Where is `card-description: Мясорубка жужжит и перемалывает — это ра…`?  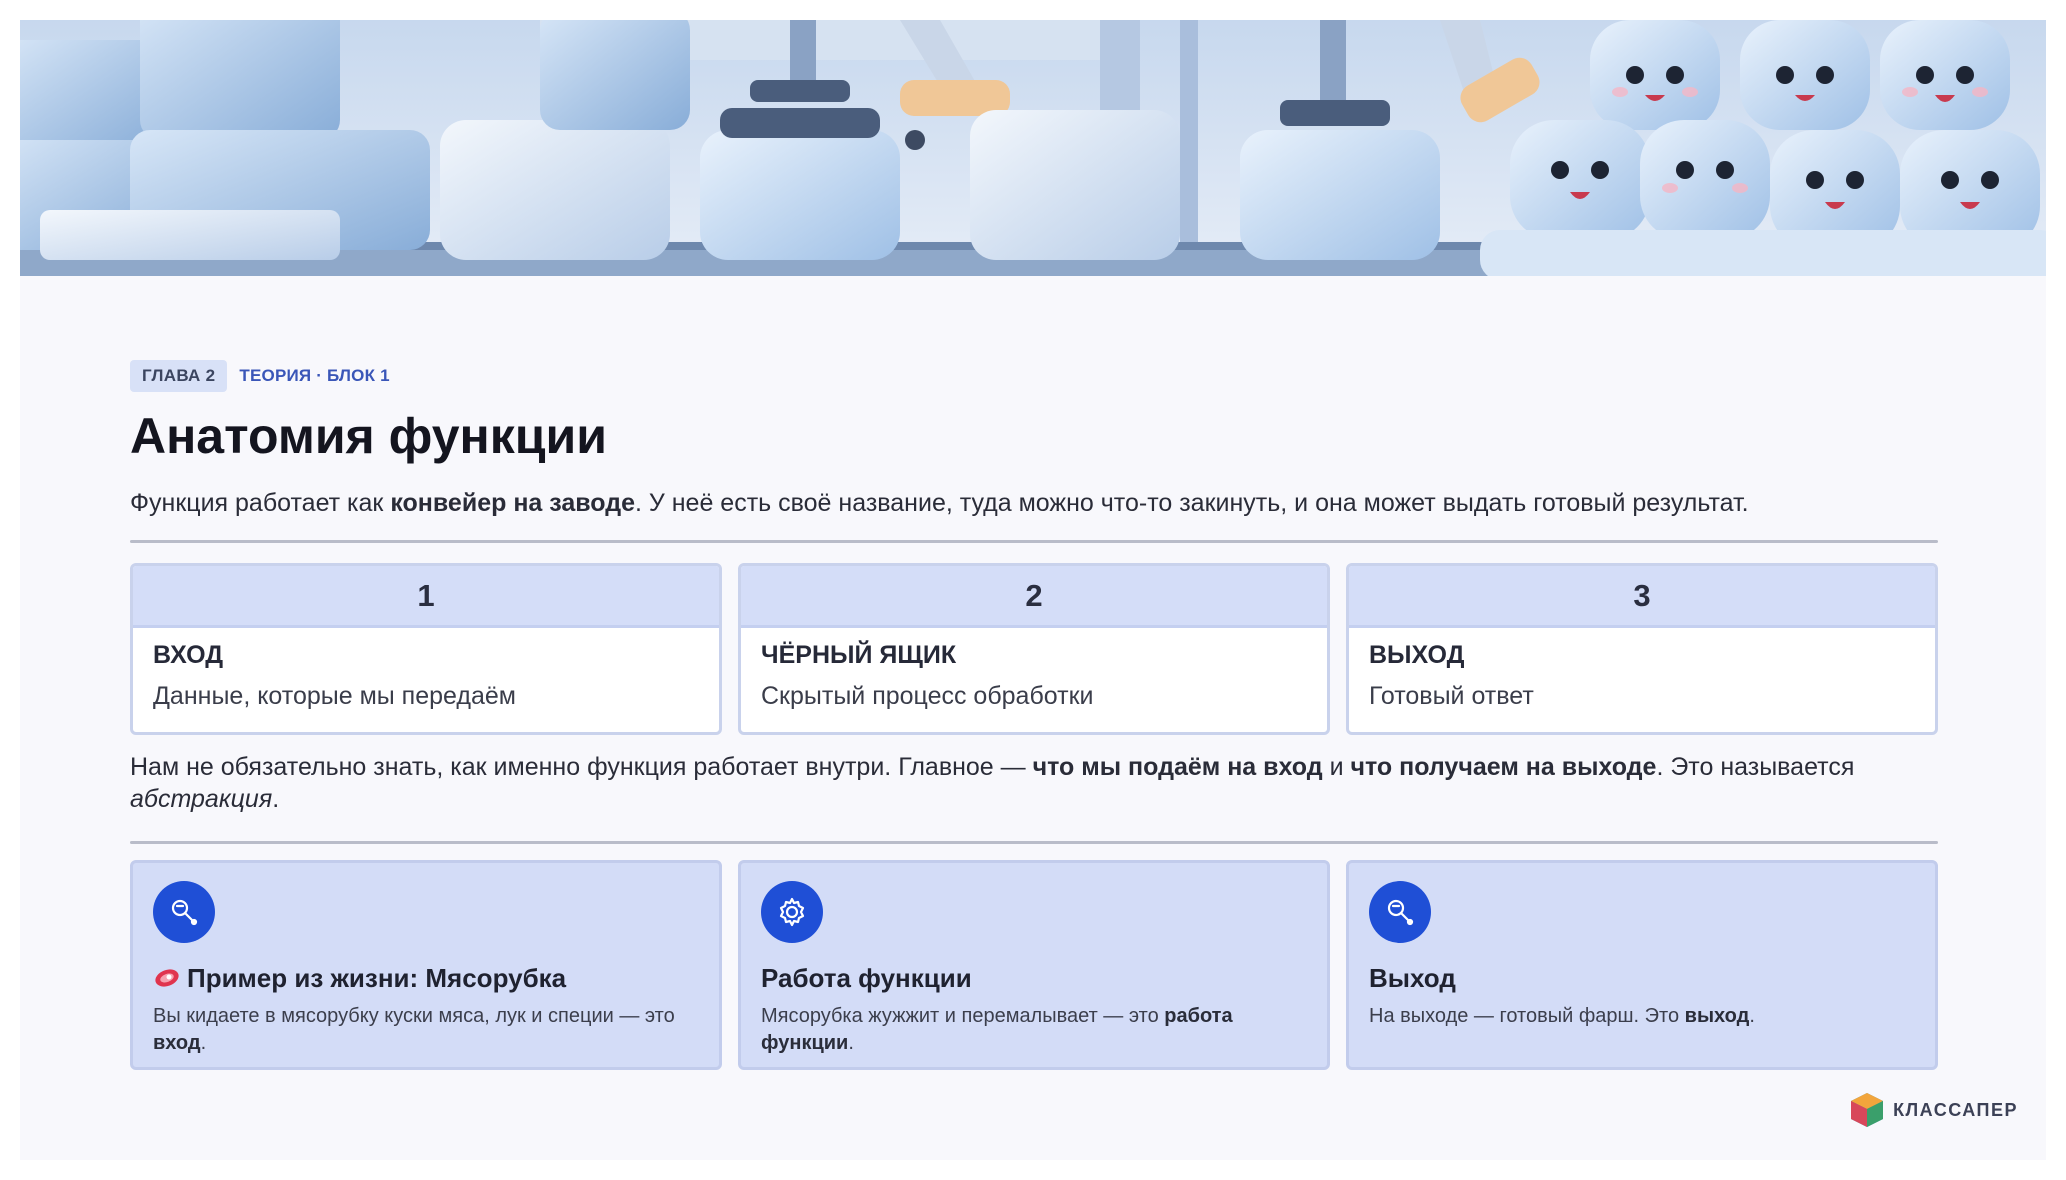
card-description: Мясорубка жужжит и перемалывает — это ра… is located at coordinates (997, 1029).